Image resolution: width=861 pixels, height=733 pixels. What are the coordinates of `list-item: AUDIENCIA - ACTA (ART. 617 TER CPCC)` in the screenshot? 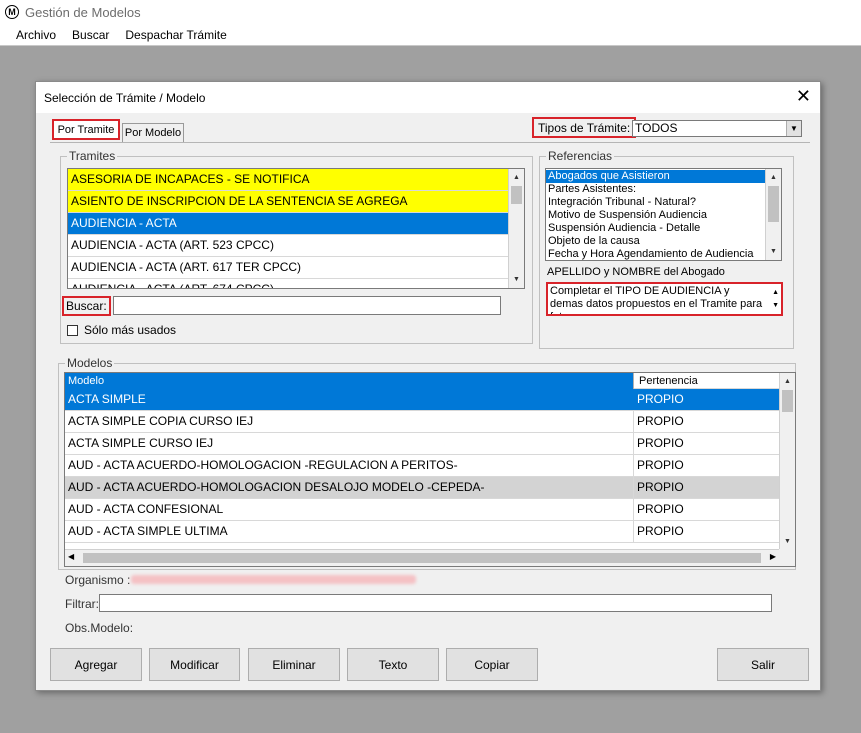 It's located at (296, 268).